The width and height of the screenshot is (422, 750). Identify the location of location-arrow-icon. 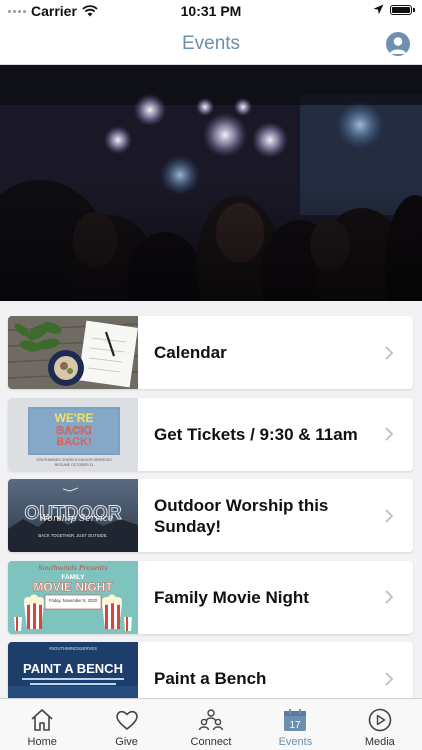
(378, 9).